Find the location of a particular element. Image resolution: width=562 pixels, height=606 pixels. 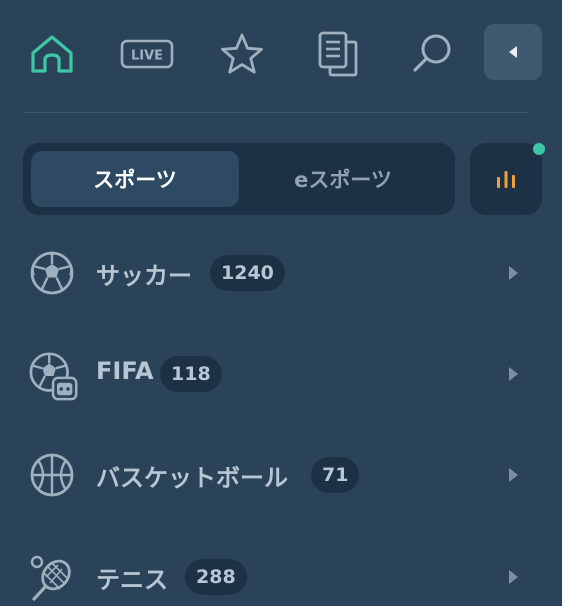

live-label: LIVE is located at coordinates (147, 56).